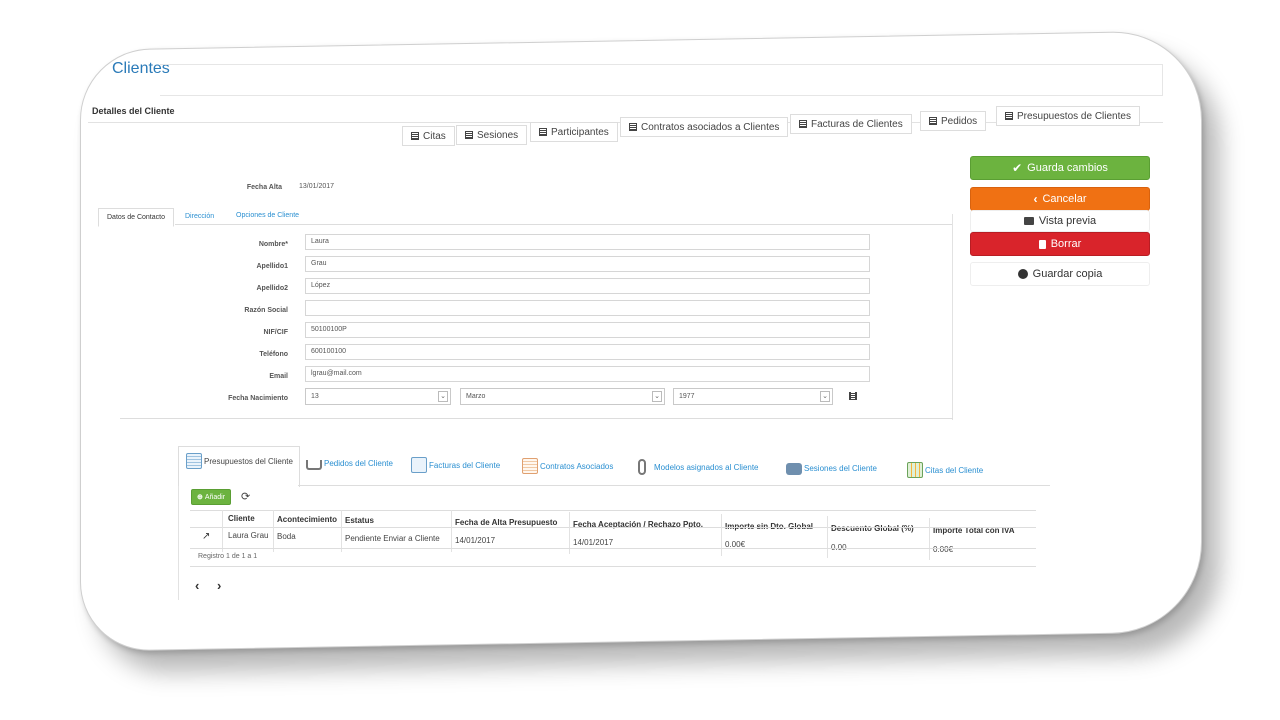  What do you see at coordinates (314, 465) in the screenshot?
I see `shopping-cart-icon` at bounding box center [314, 465].